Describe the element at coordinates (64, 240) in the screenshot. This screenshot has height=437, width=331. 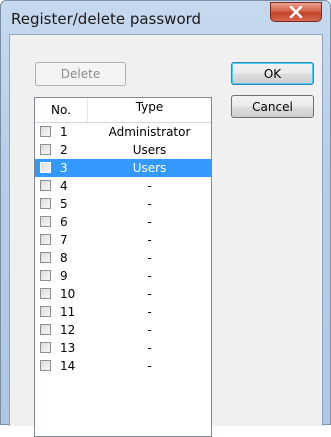
I see `row-number: 7` at that location.